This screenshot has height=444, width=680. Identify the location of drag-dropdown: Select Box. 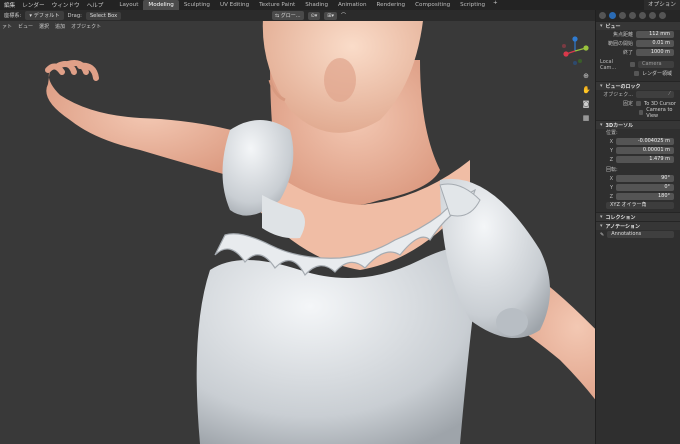
(103, 15).